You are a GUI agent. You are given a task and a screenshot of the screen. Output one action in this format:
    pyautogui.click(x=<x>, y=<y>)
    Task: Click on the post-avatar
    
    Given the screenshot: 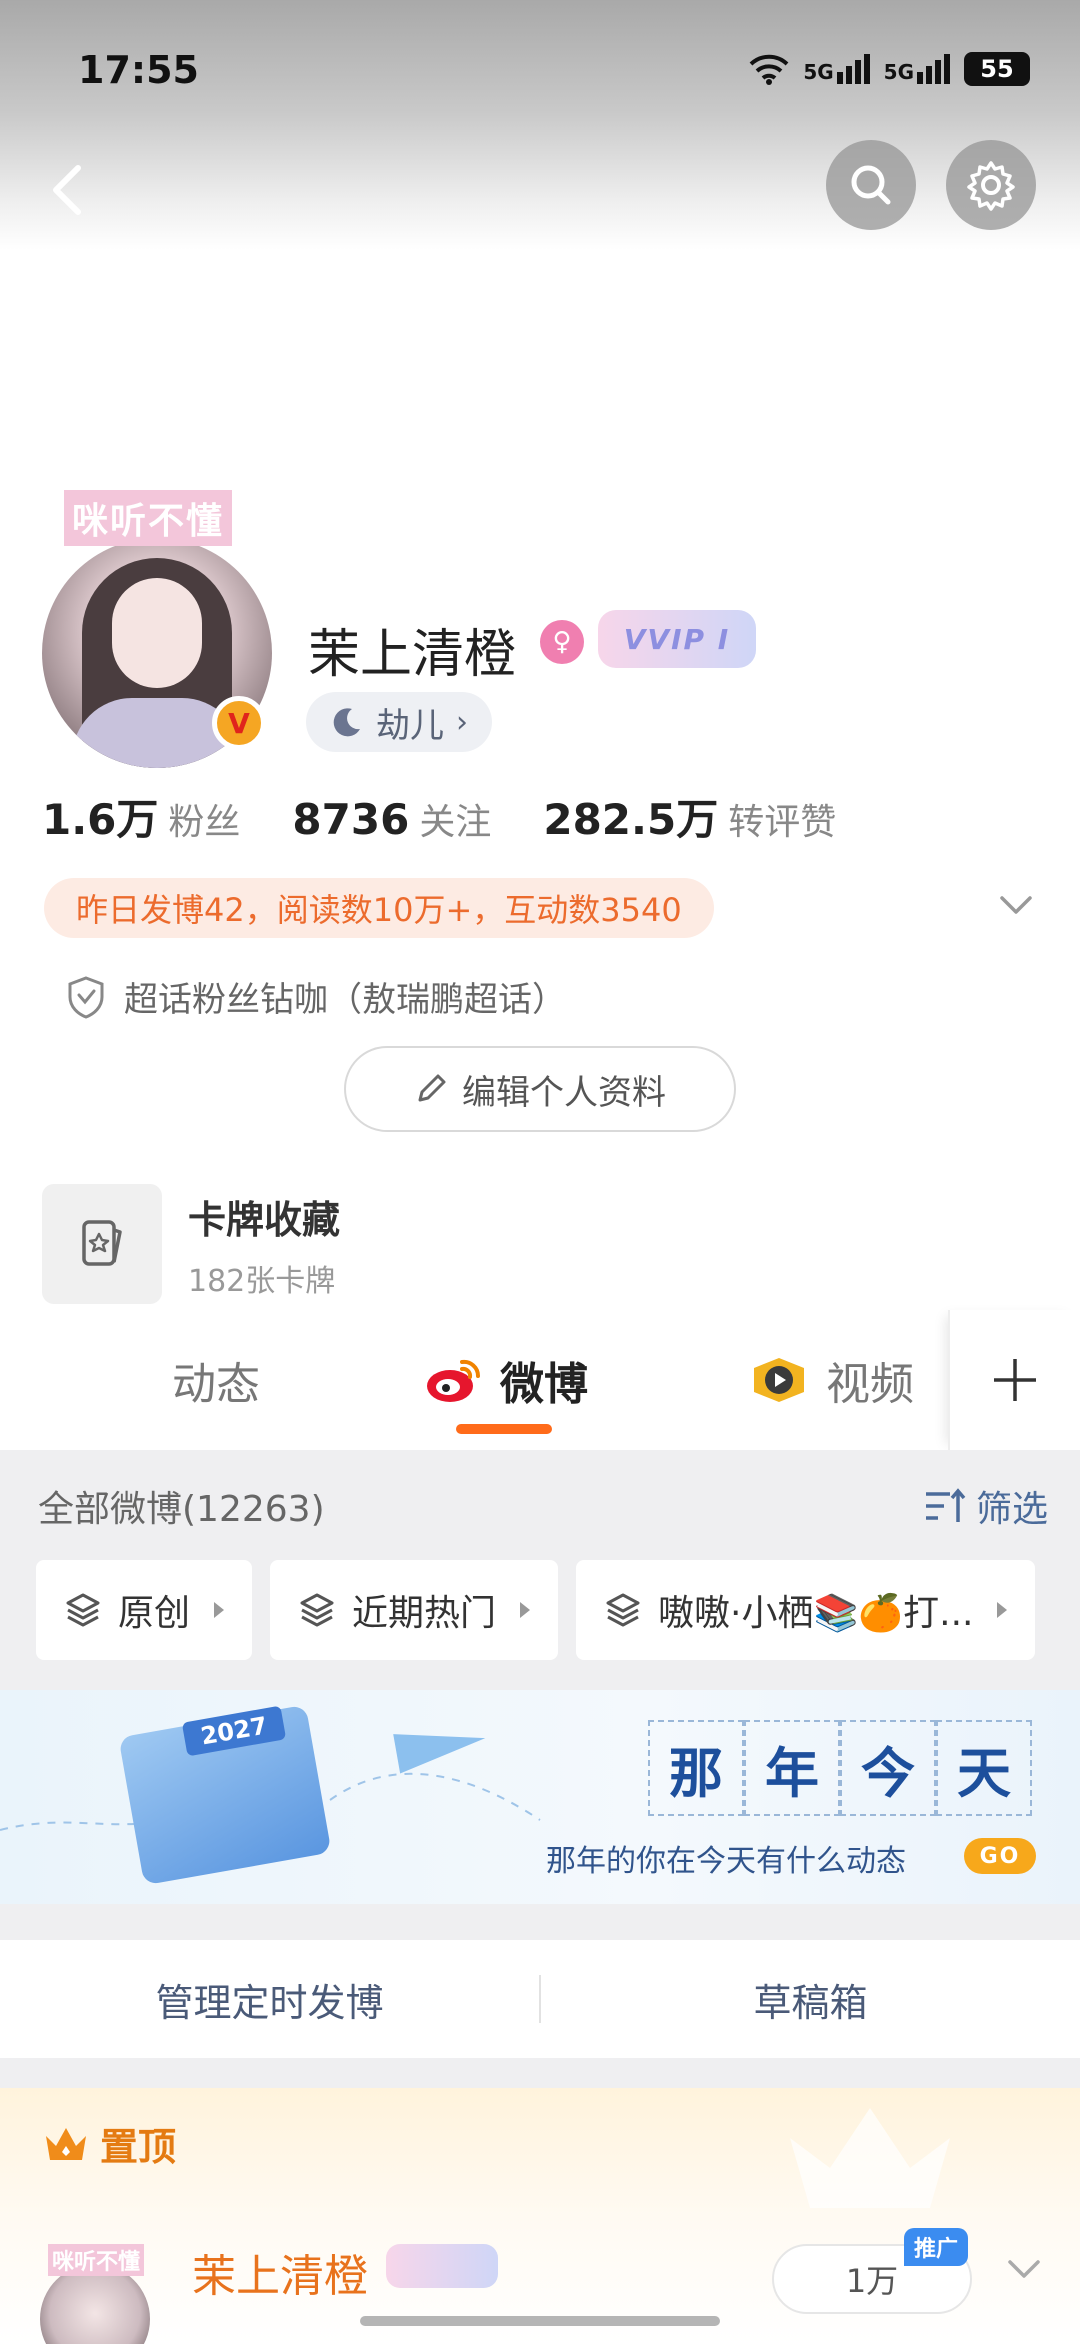 What is the action you would take?
    pyautogui.click(x=95, y=2304)
    